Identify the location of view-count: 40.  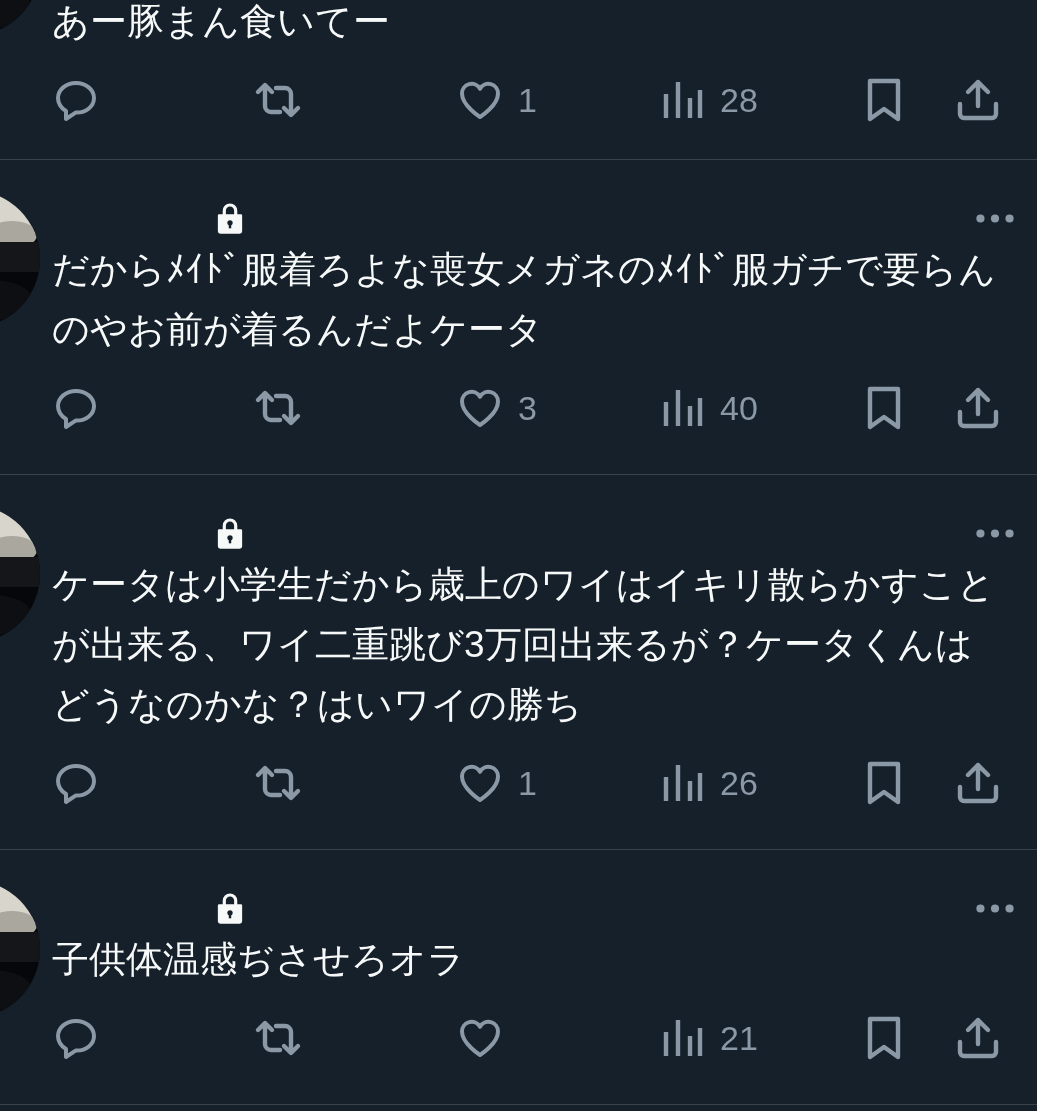
(739, 408).